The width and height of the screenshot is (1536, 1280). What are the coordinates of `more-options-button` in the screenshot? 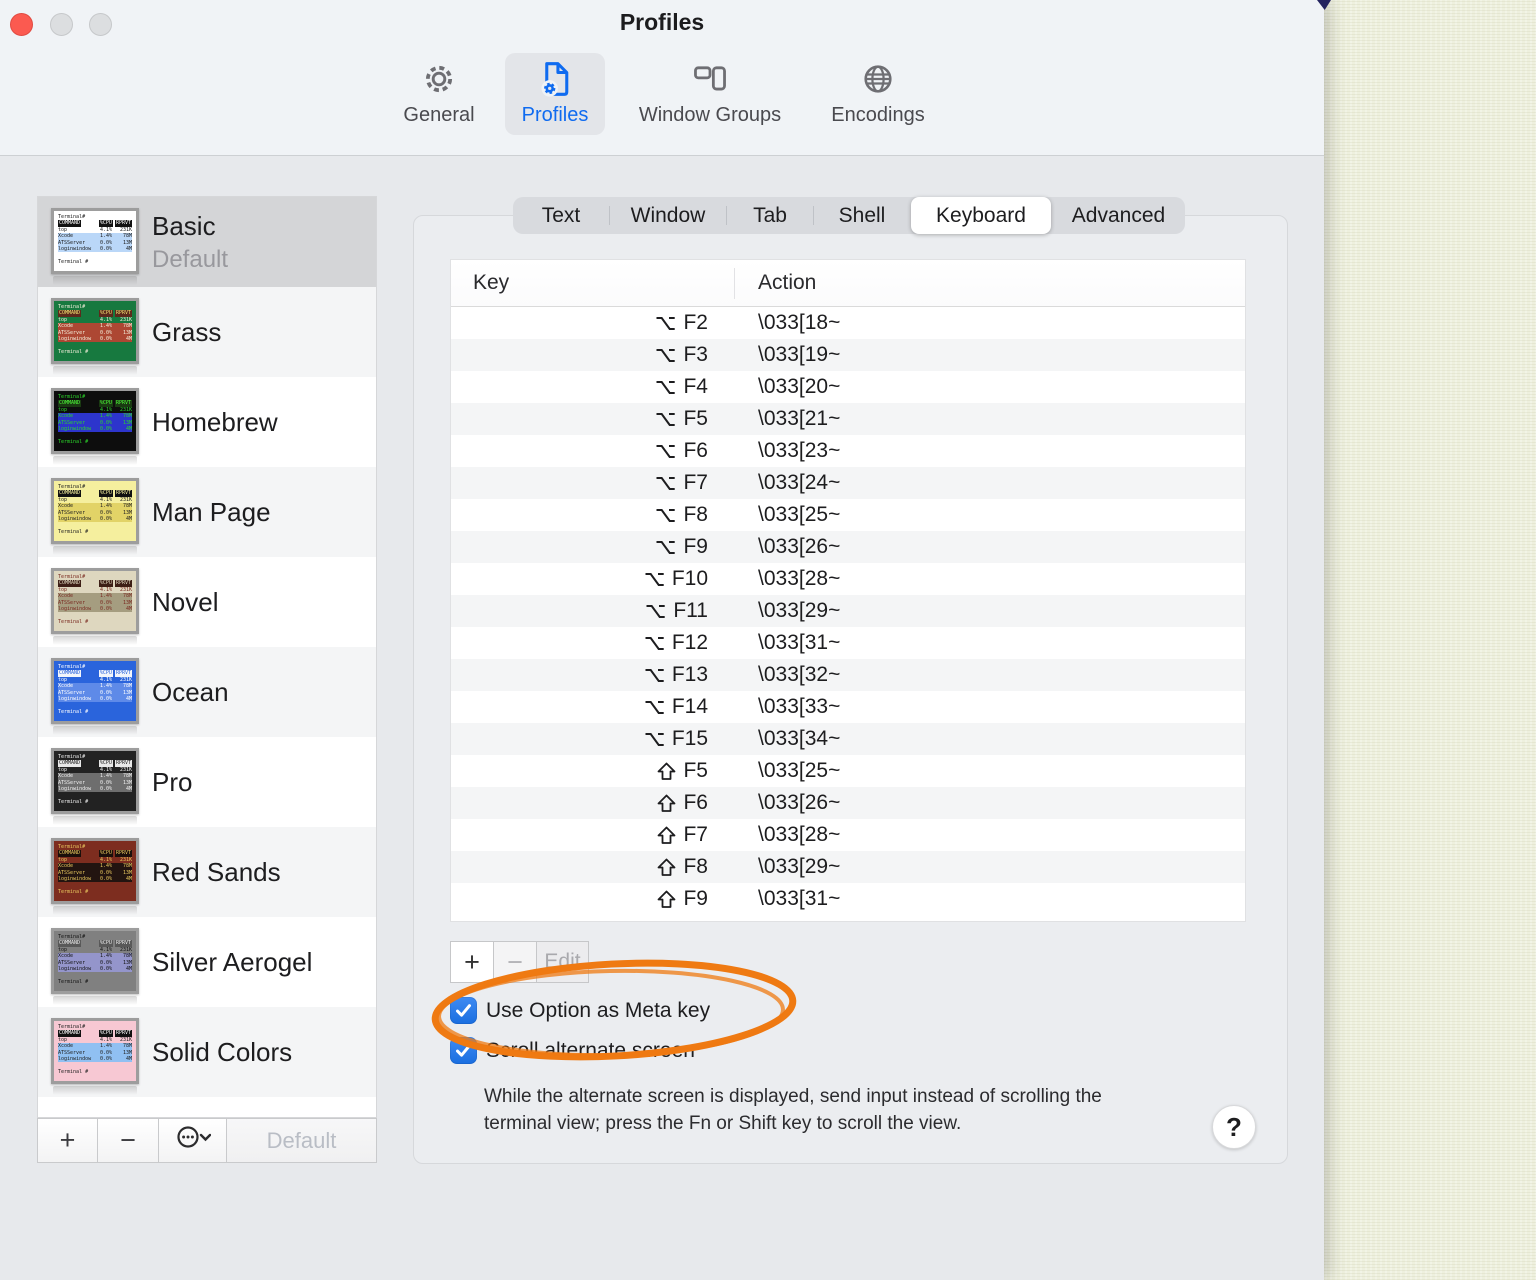 It's located at (192, 1140).